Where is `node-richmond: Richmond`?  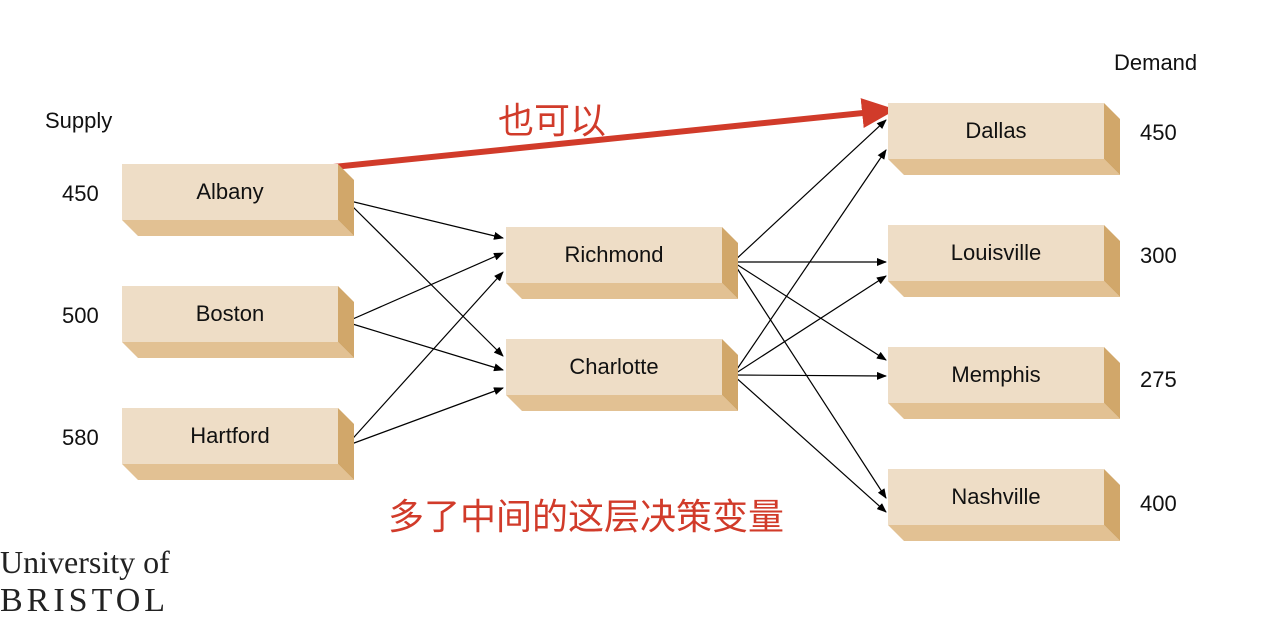 node-richmond: Richmond is located at coordinates (622, 263).